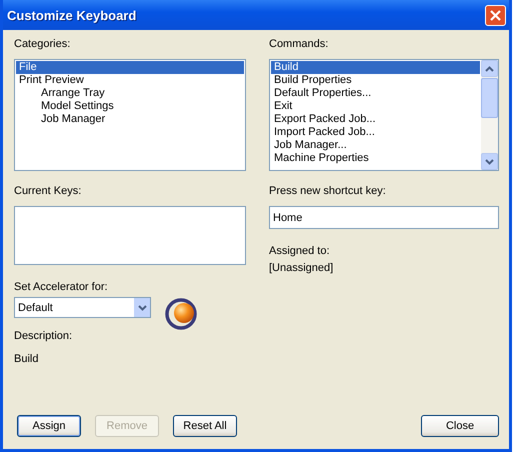  What do you see at coordinates (205, 426) in the screenshot?
I see `dialog-button: Reset All` at bounding box center [205, 426].